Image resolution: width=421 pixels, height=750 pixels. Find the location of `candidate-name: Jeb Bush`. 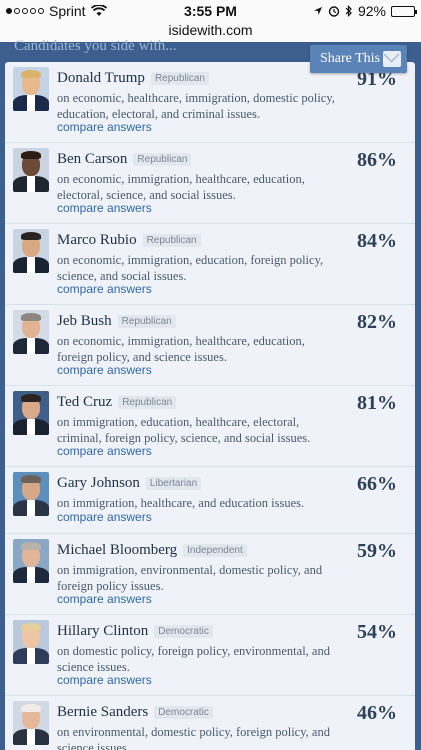

candidate-name: Jeb Bush is located at coordinates (84, 321).